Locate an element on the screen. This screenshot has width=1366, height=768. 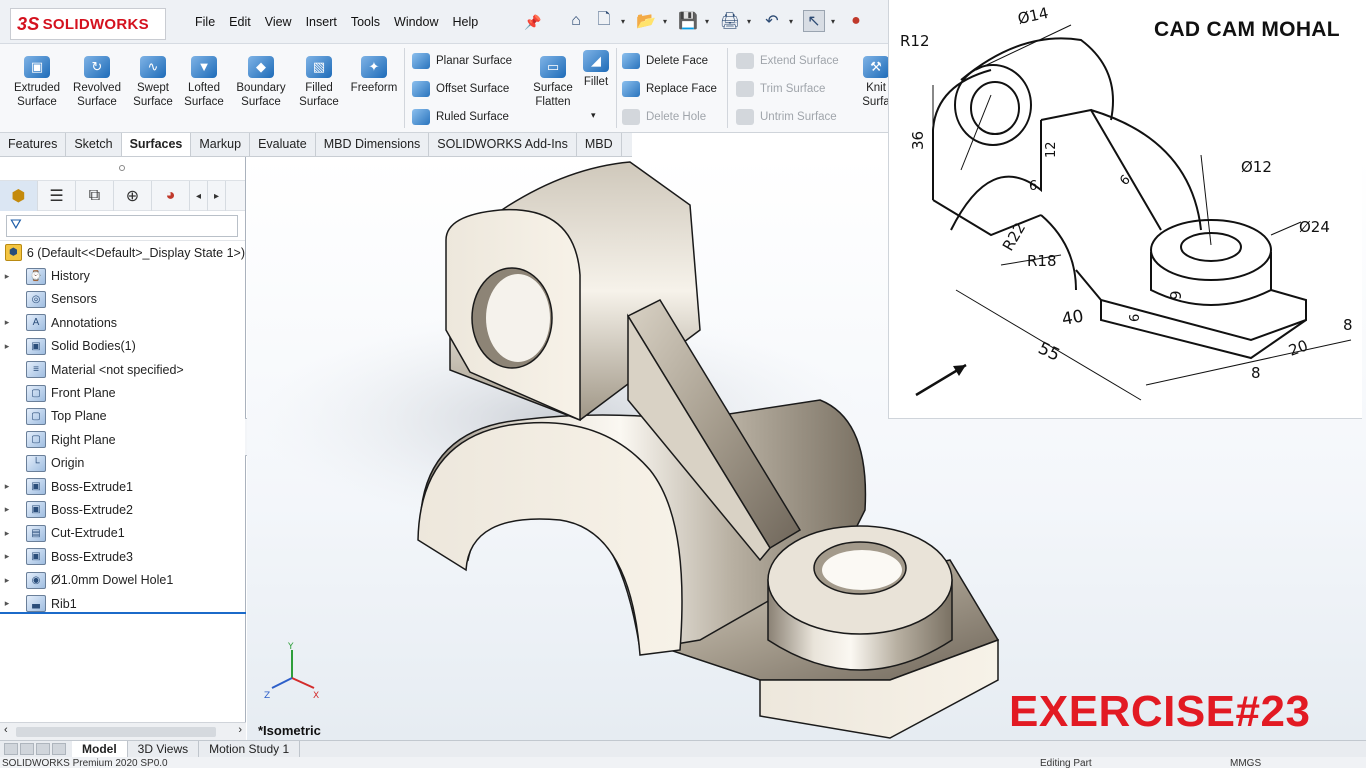
menu-tools: Tools is located at coordinates (365, 22).